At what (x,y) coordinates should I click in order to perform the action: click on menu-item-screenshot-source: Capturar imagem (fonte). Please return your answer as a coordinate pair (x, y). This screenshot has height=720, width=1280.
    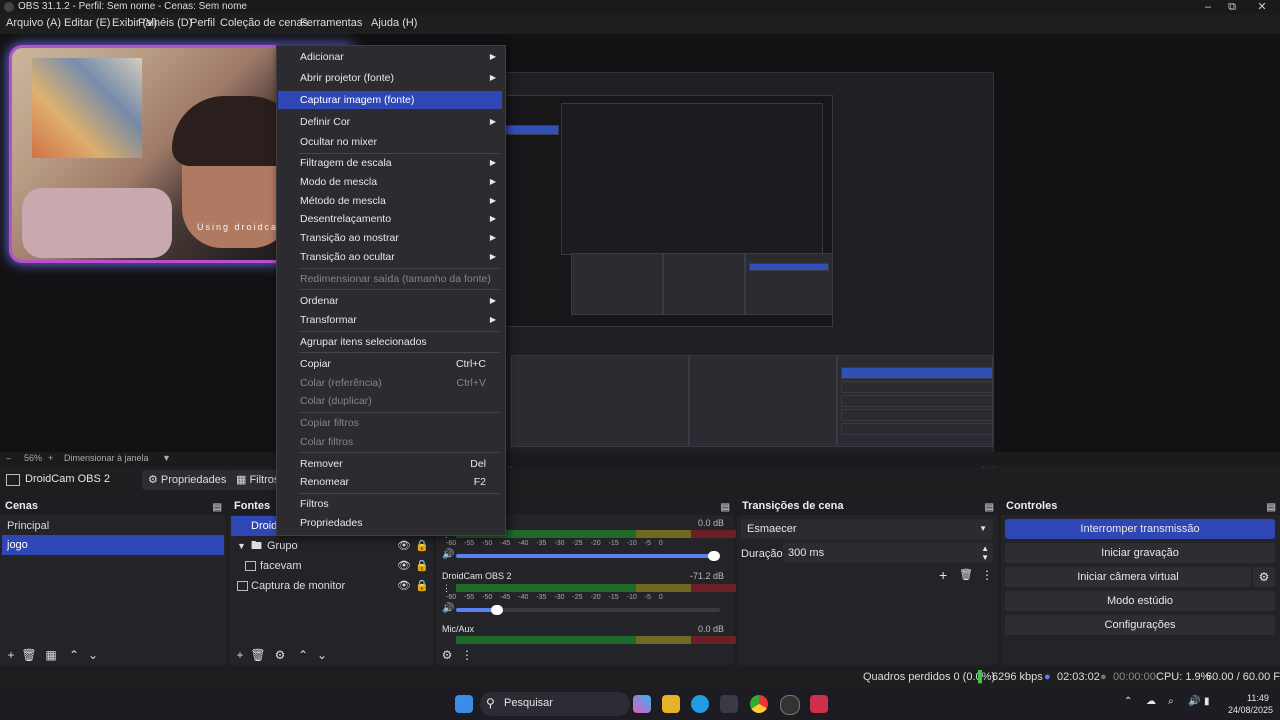
    Looking at the image, I should click on (390, 100).